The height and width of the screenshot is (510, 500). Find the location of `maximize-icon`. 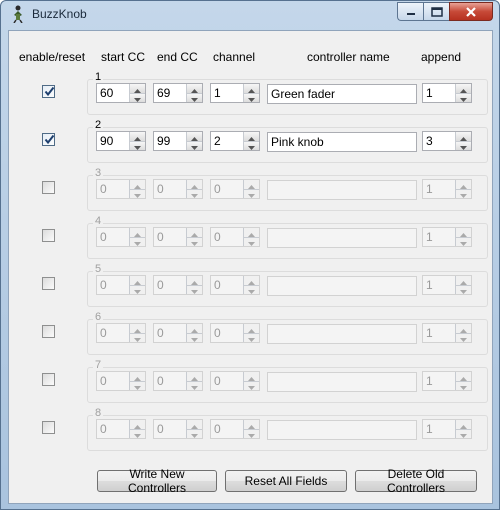

maximize-icon is located at coordinates (436, 11).